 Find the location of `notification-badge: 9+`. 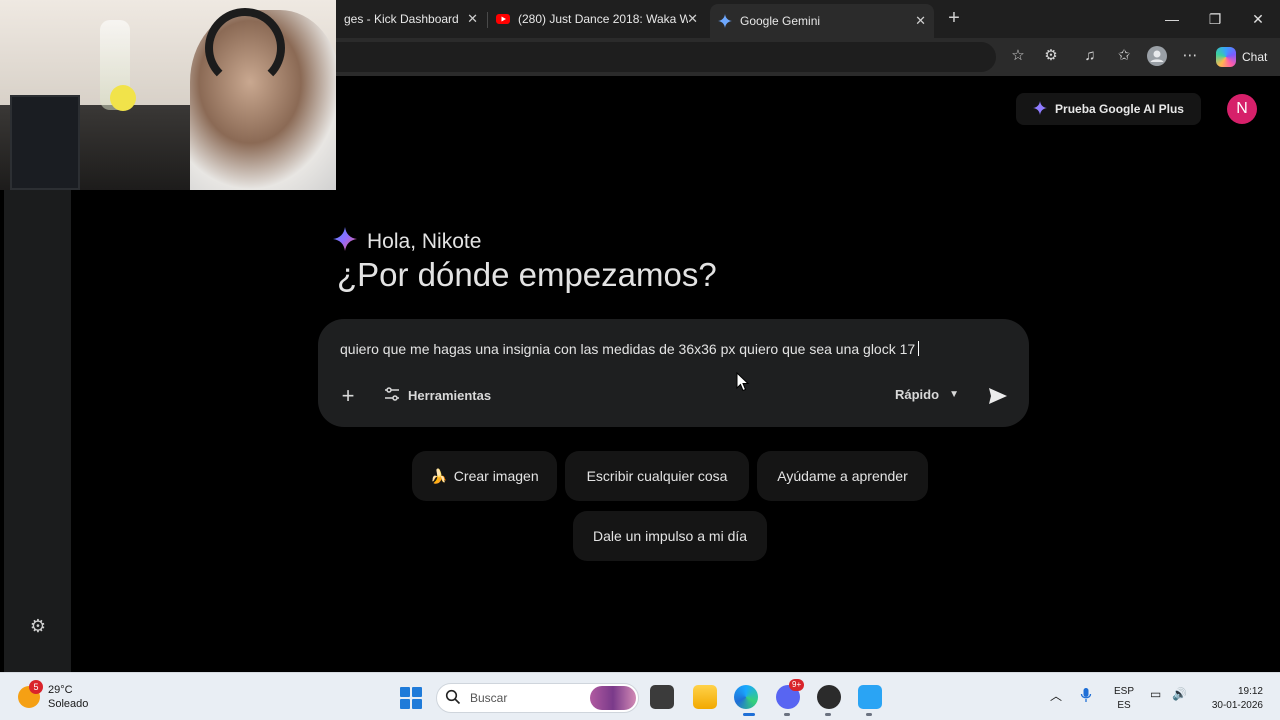

notification-badge: 9+ is located at coordinates (797, 685).